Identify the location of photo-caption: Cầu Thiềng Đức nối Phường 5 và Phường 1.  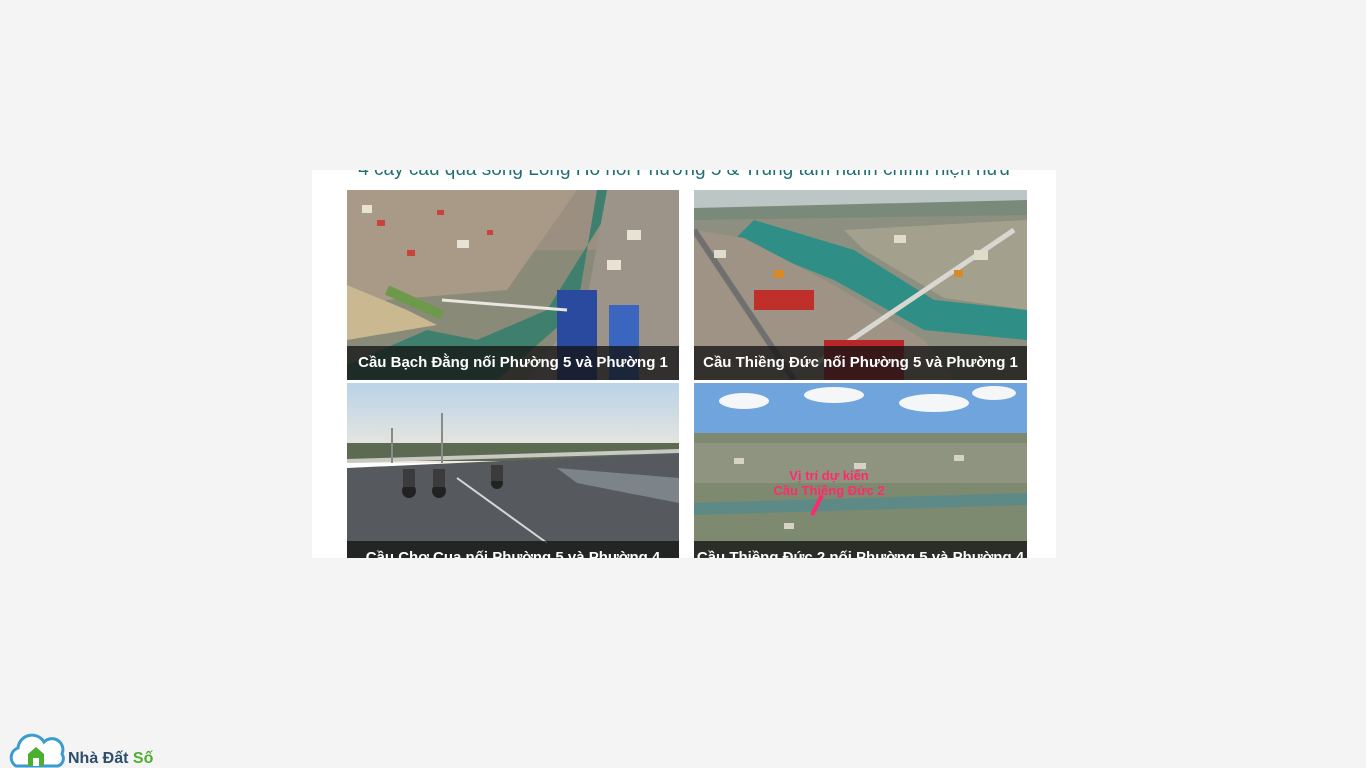
(860, 363).